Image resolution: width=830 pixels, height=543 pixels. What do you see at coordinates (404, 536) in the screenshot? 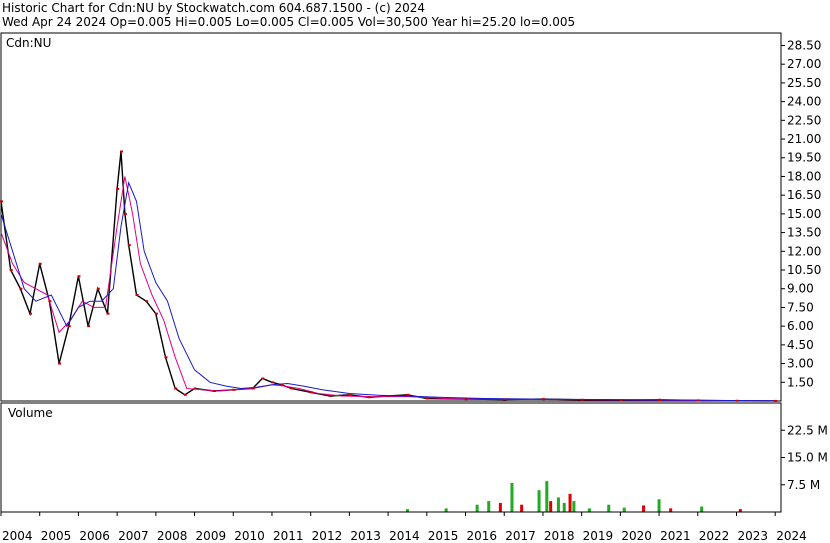
I see `x-tick-label: 2014` at bounding box center [404, 536].